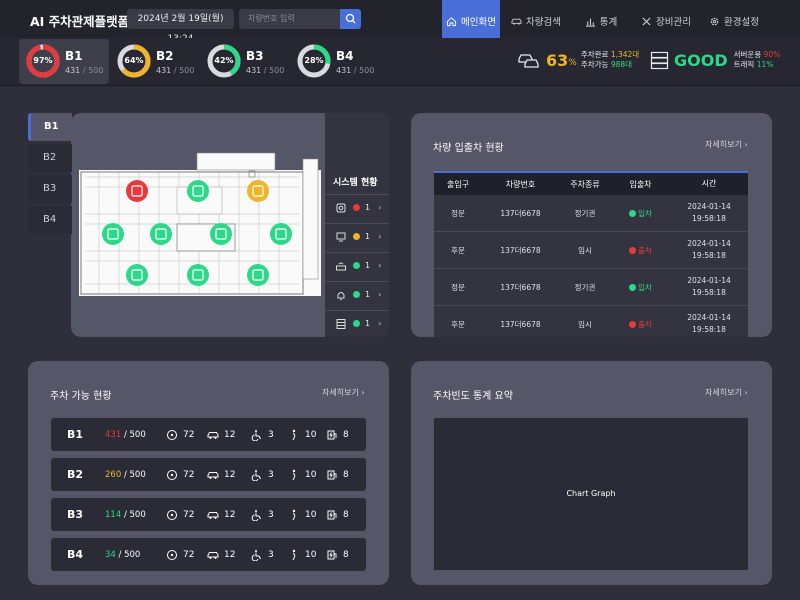  Describe the element at coordinates (585, 324) in the screenshot. I see `cell-type: 임시` at that location.